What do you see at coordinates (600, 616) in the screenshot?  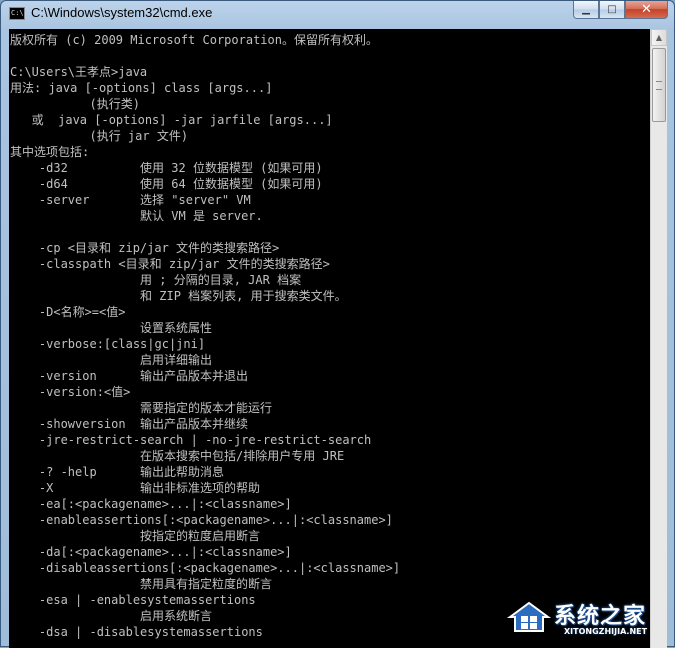 I see `watermark-title: 系统之家` at bounding box center [600, 616].